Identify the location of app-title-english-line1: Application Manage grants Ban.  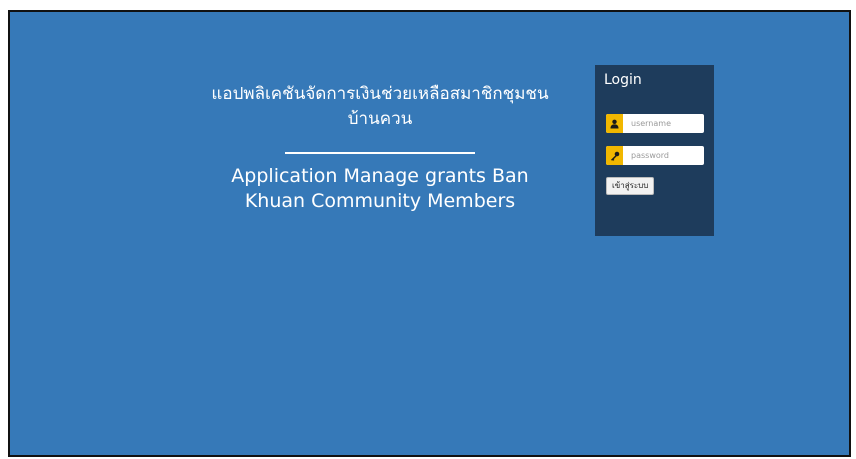
(380, 176).